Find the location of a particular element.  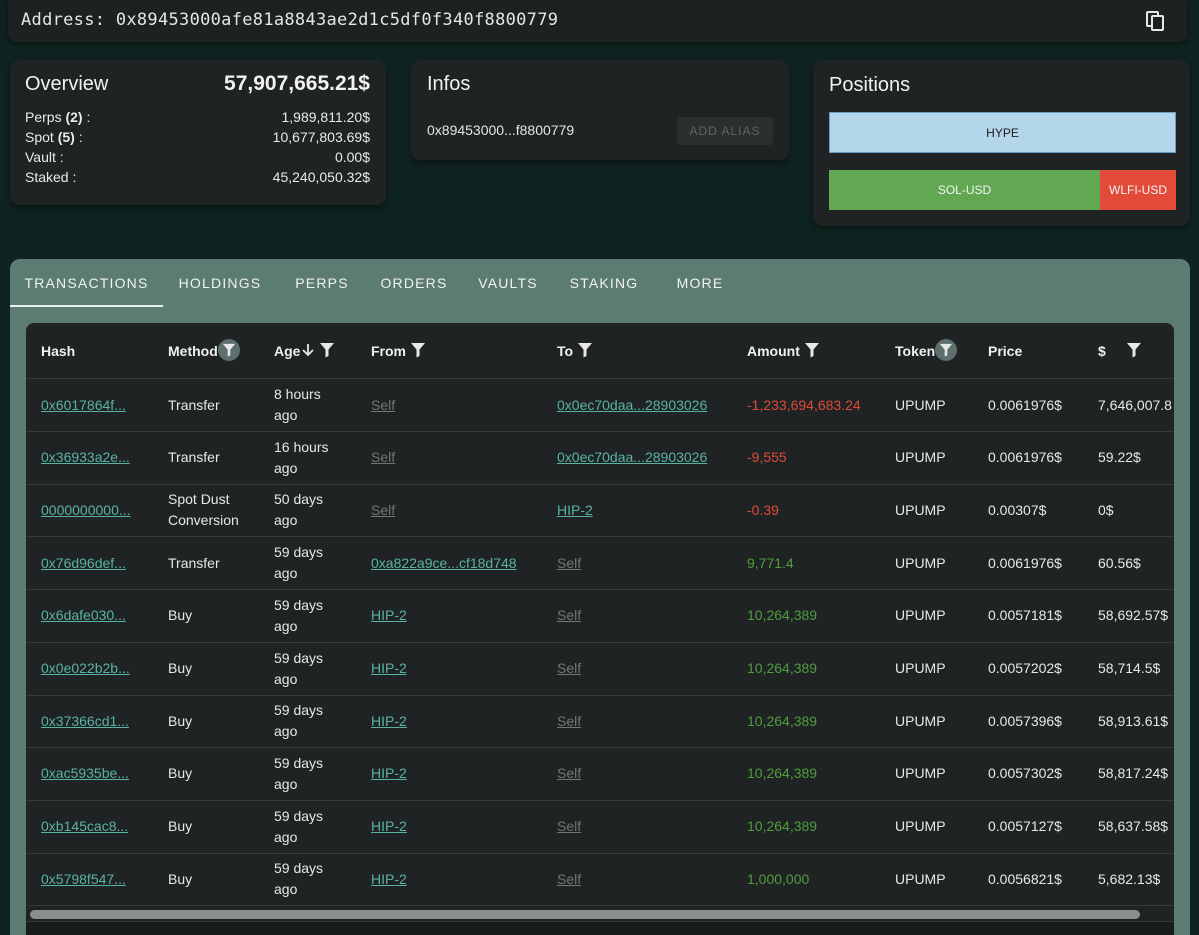

cell-to-container: 0x0ec70daa...28903026 is located at coordinates (632, 405).